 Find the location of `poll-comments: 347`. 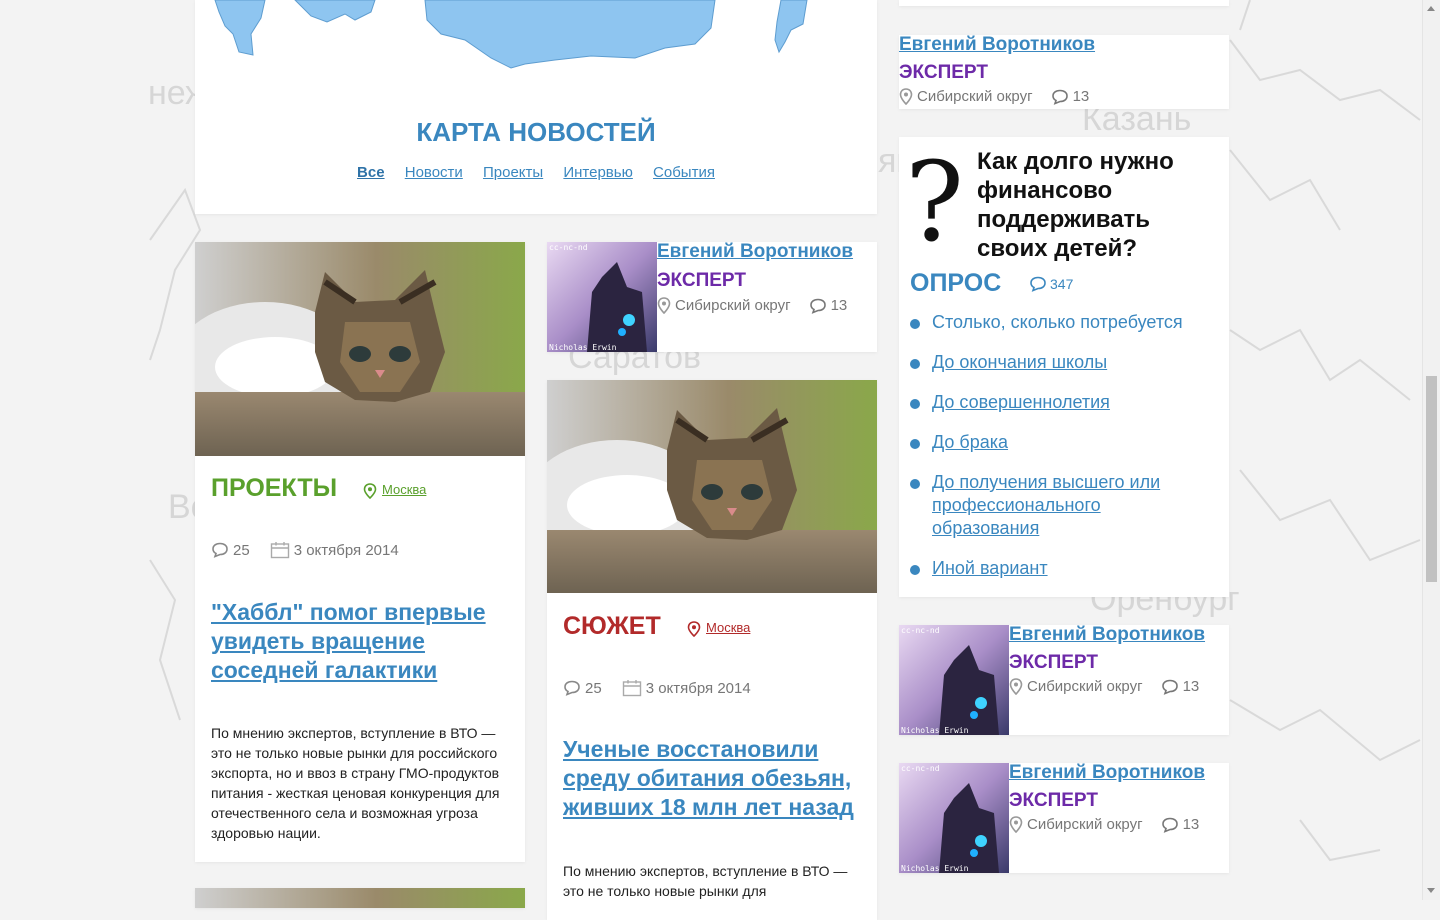

poll-comments: 347 is located at coordinates (1051, 284).